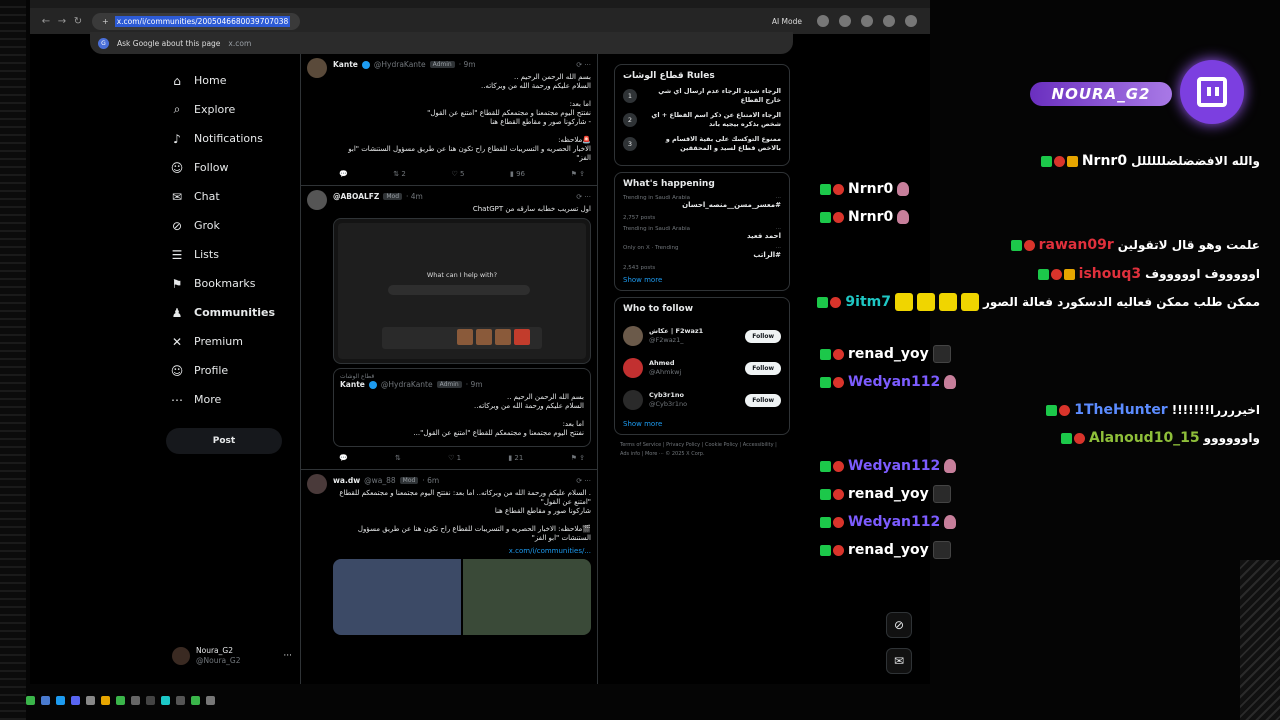 This screenshot has width=1280, height=720. Describe the element at coordinates (399, 174) in the screenshot. I see `repost-icon: ⇅ 2` at that location.